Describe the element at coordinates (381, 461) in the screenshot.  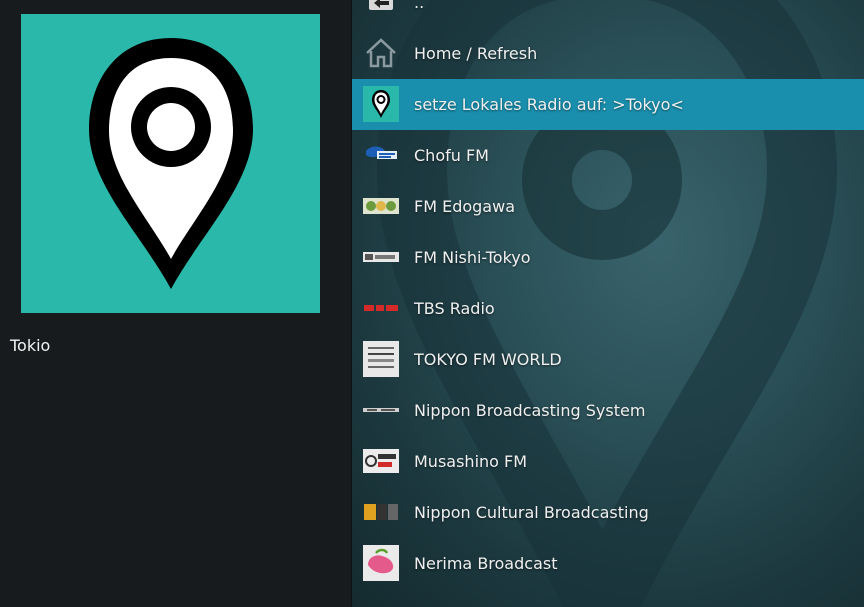
I see `musashino-fm-logo` at that location.